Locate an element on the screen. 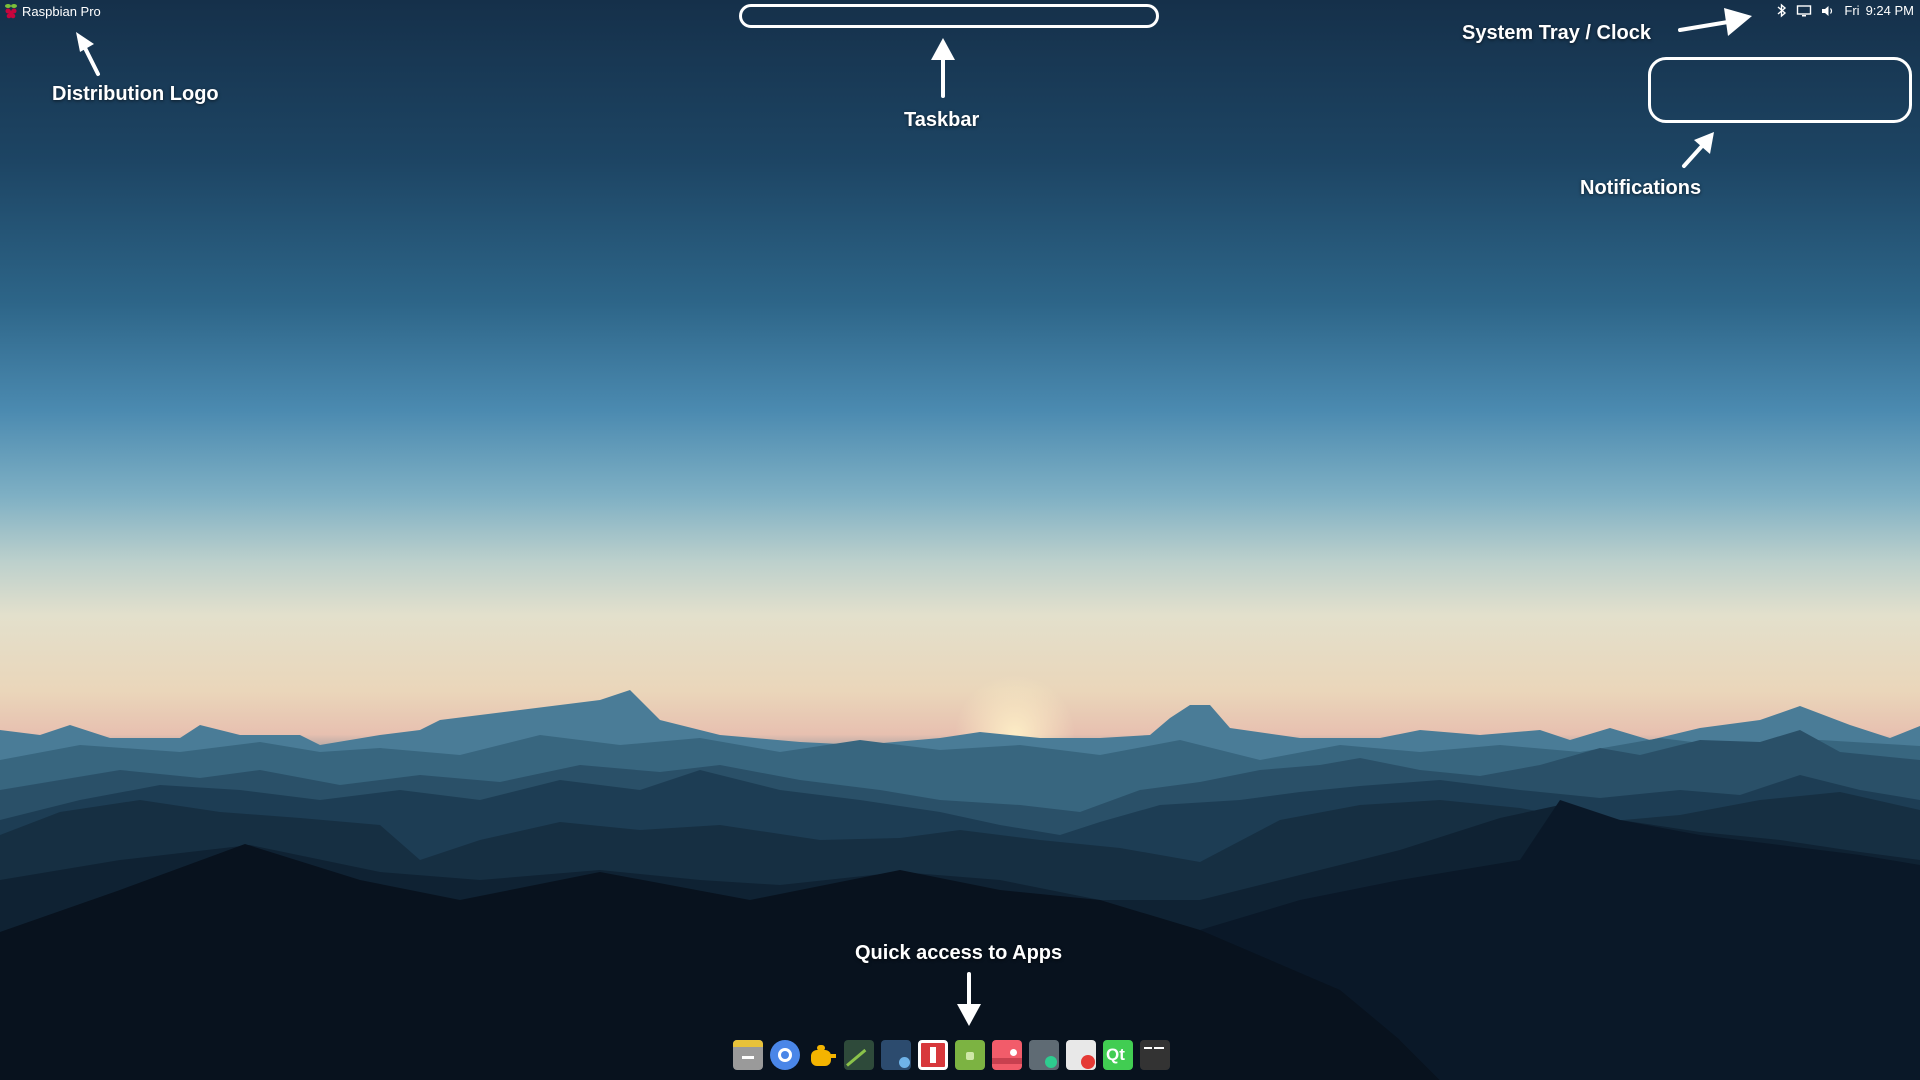  arrow-to-dock is located at coordinates (969, 999).